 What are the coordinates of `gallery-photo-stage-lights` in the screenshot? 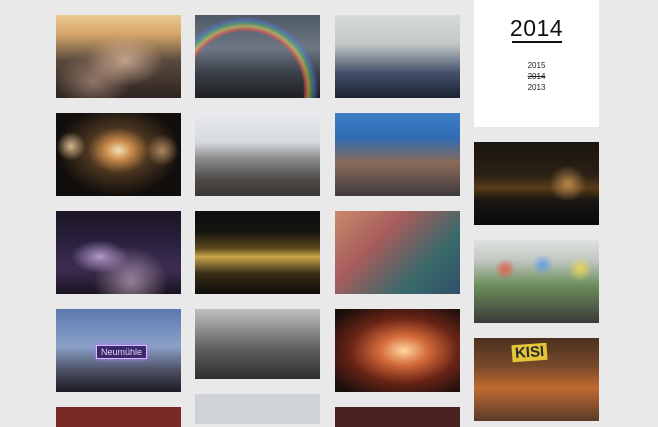 It's located at (118, 154).